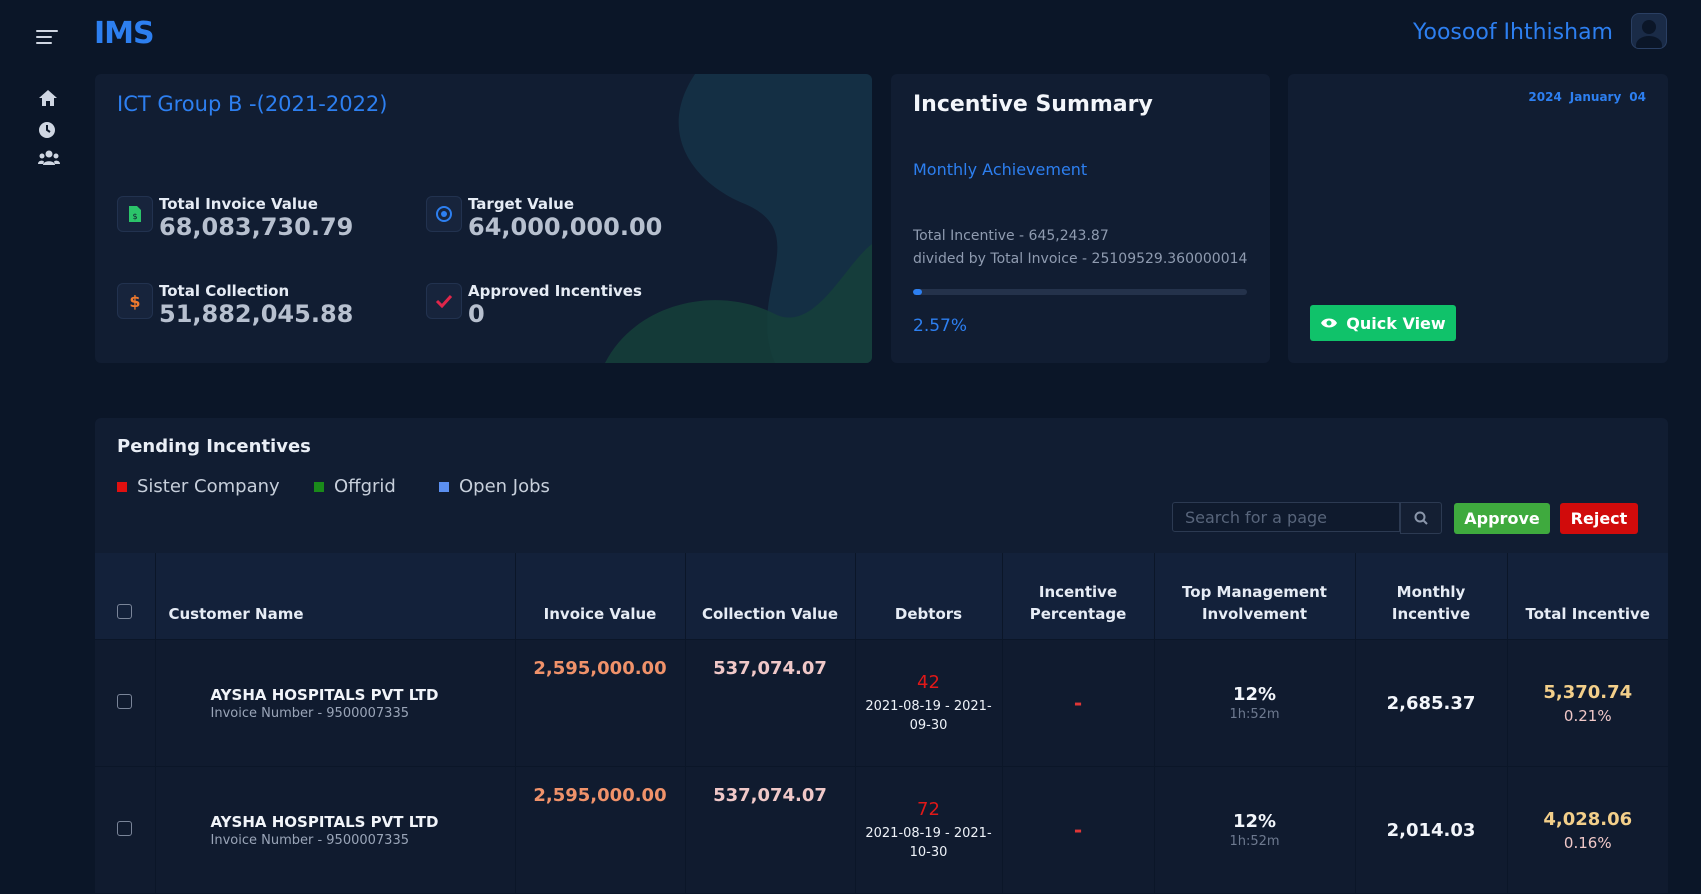 Image resolution: width=1701 pixels, height=894 pixels. I want to click on total-collection-value: 51,882,045.88, so click(256, 314).